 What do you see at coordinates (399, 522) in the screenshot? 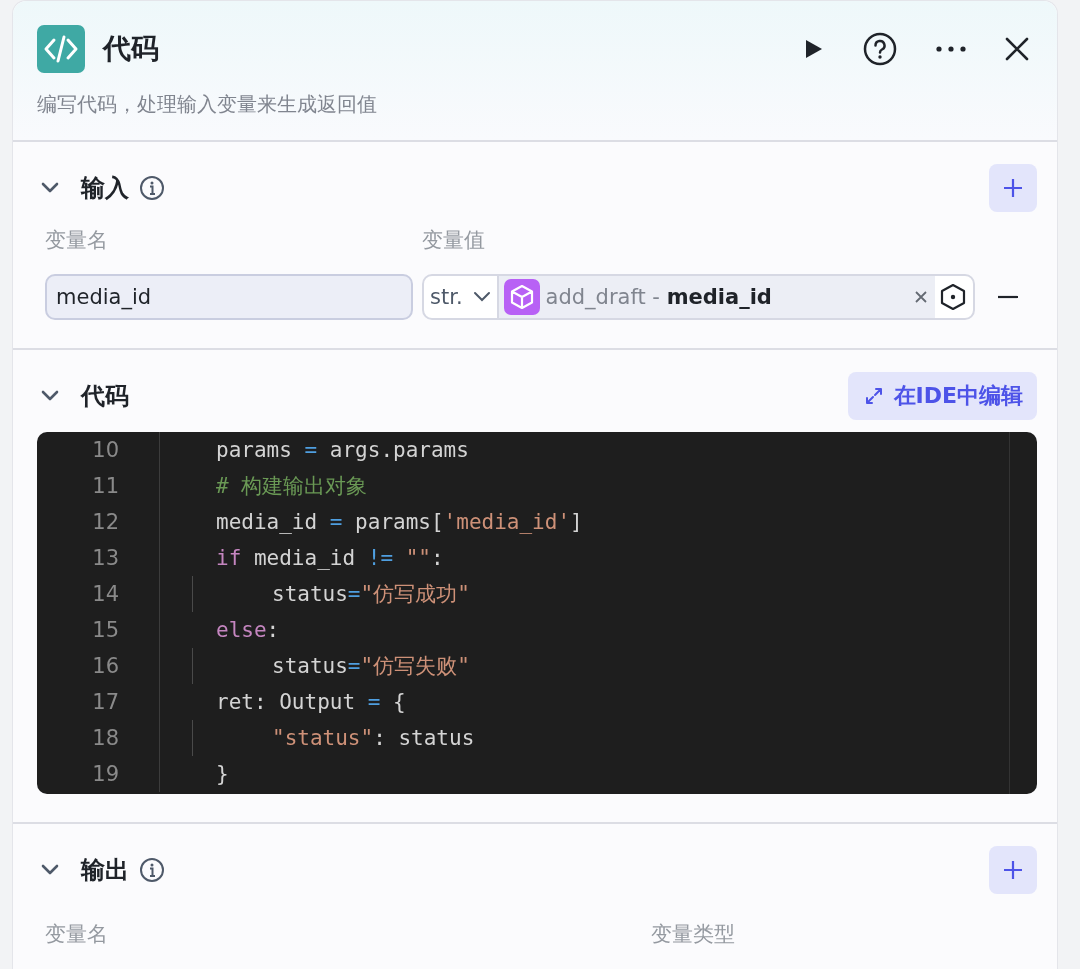
I see `code-line: media_id = params['media_id']` at bounding box center [399, 522].